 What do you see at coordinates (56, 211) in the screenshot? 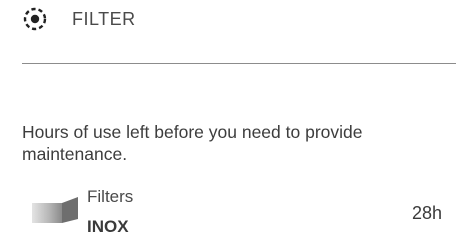
I see `filter-thumbnail-icon` at bounding box center [56, 211].